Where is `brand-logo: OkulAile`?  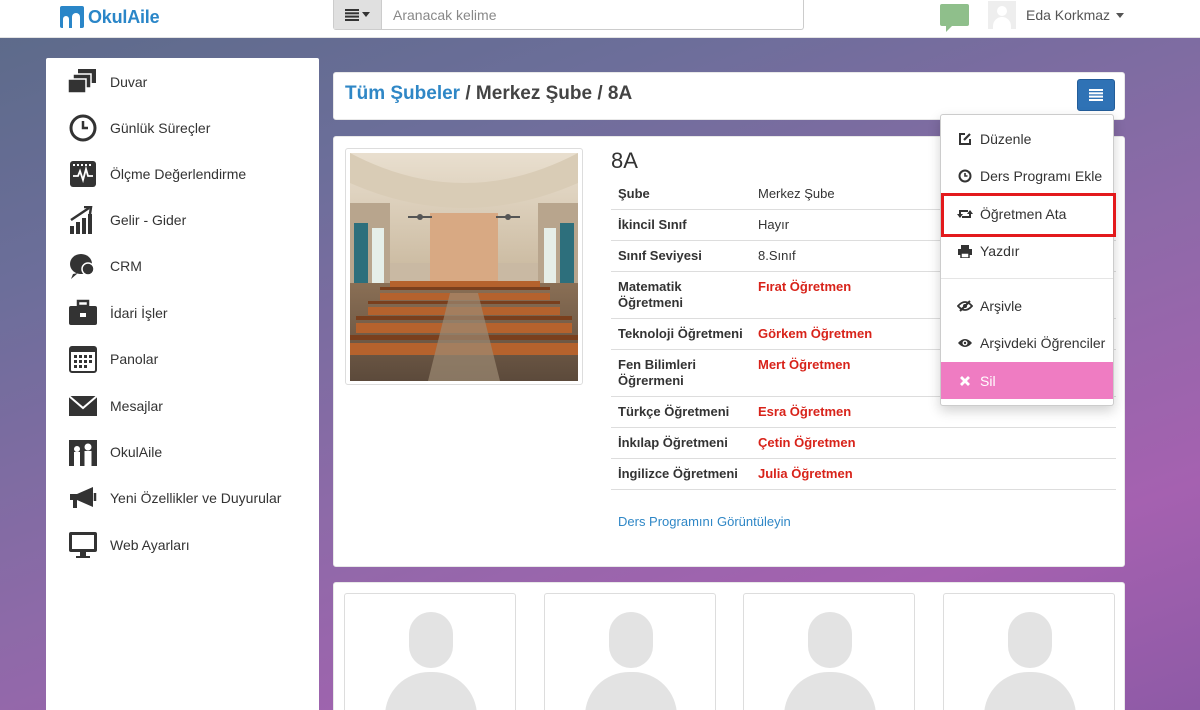 brand-logo: OkulAile is located at coordinates (110, 17).